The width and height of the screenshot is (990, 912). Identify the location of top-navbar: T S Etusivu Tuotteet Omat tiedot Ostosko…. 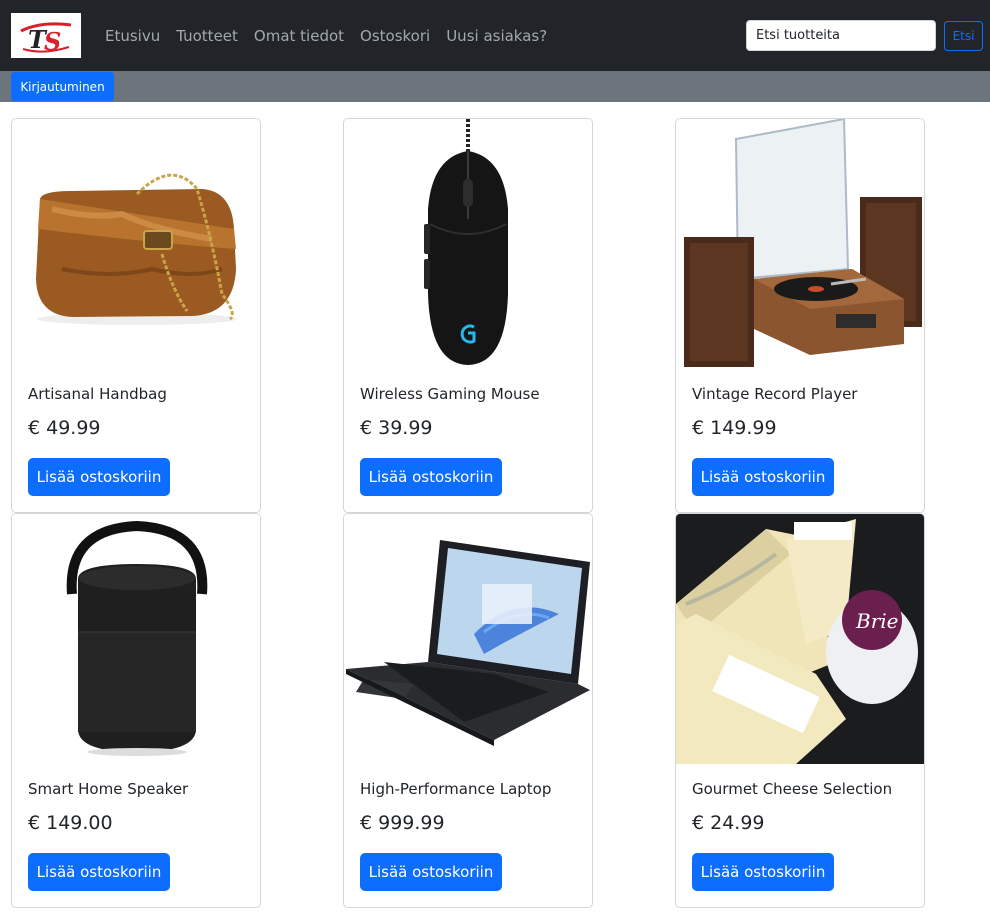
(495, 35).